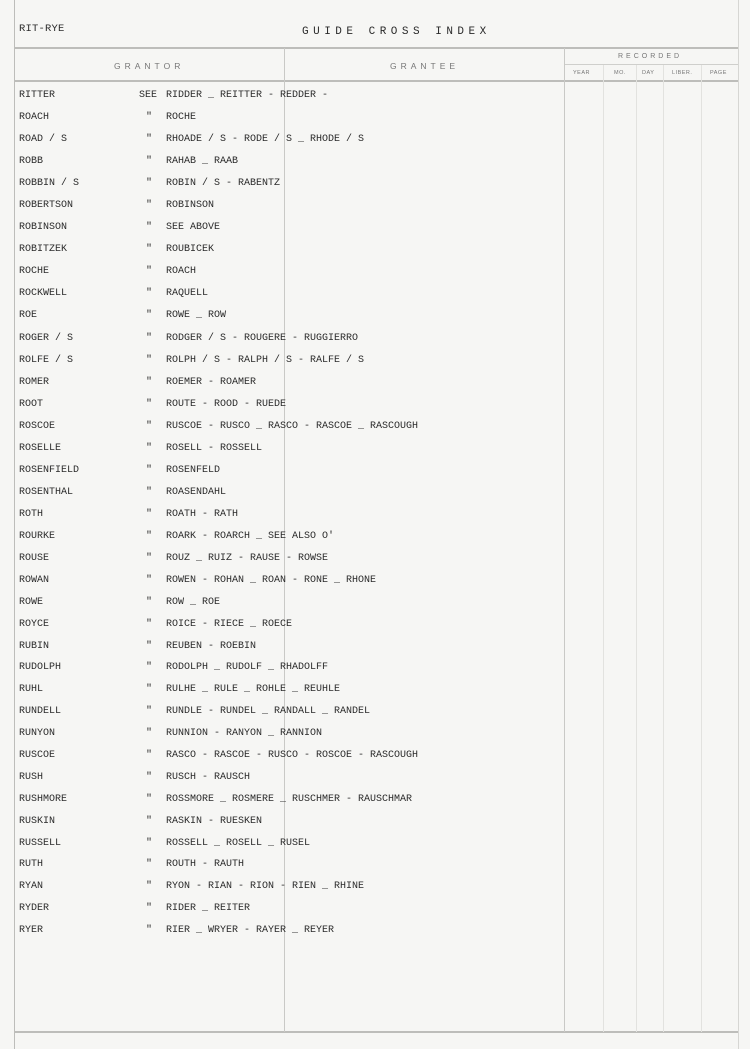 The image size is (750, 1049). What do you see at coordinates (214, 821) in the screenshot?
I see `grantee-variants: RASKIN - RUESKEN` at bounding box center [214, 821].